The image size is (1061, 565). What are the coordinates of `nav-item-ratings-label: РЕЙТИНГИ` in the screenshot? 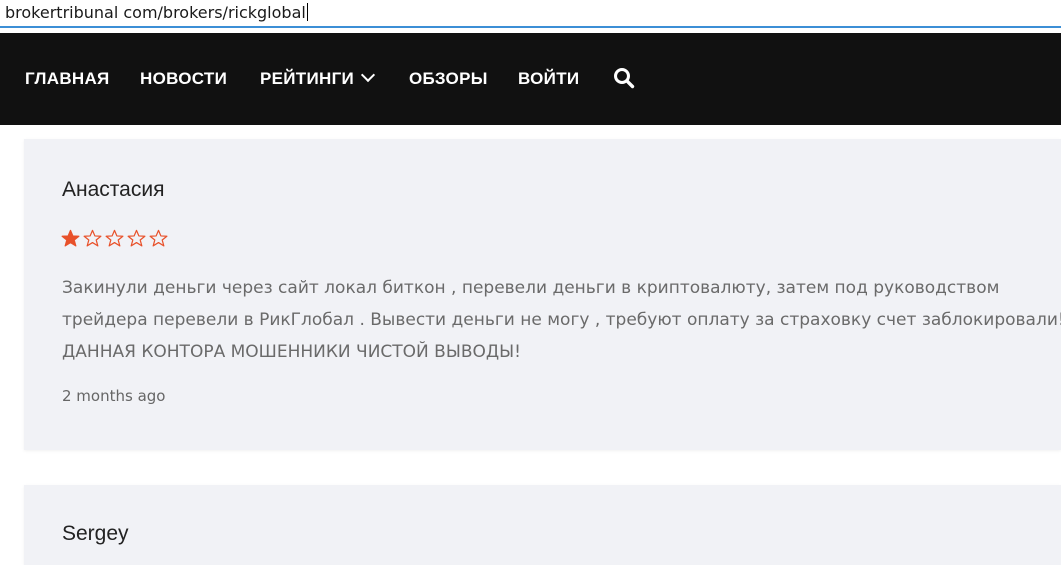 It's located at (307, 78).